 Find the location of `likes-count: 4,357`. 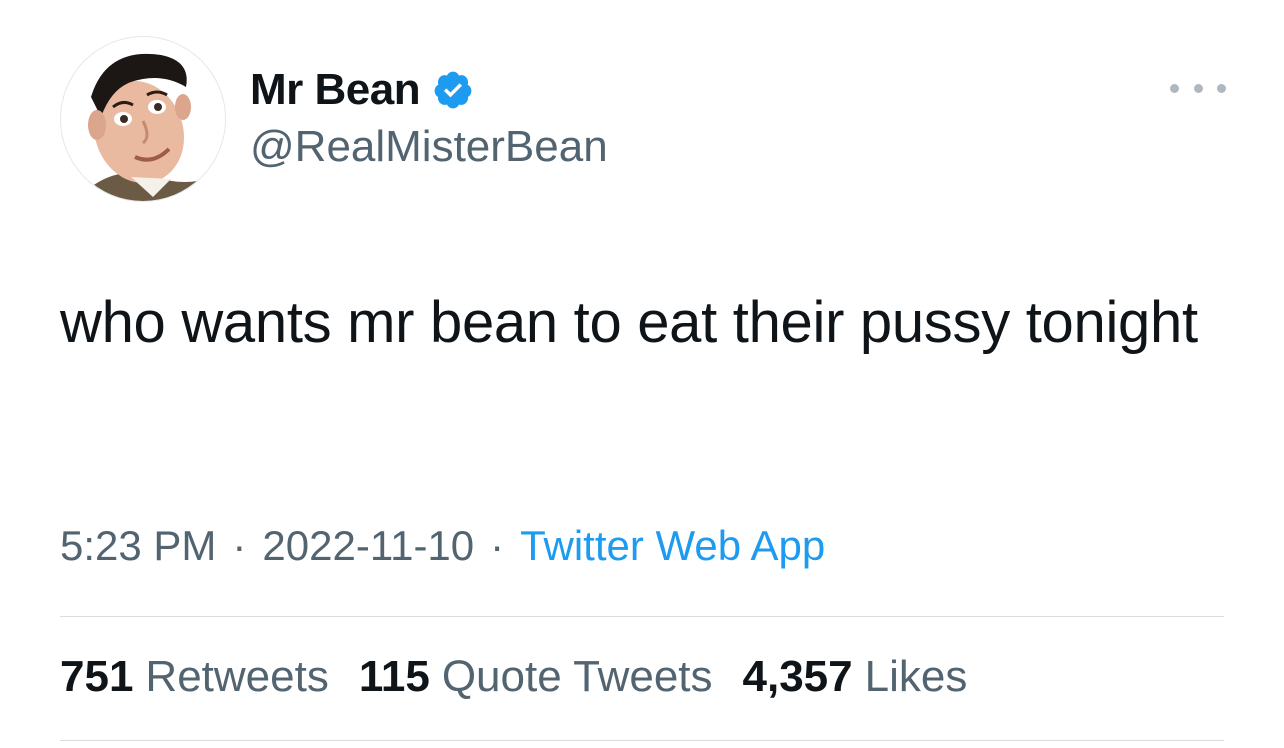

likes-count: 4,357 is located at coordinates (797, 676).